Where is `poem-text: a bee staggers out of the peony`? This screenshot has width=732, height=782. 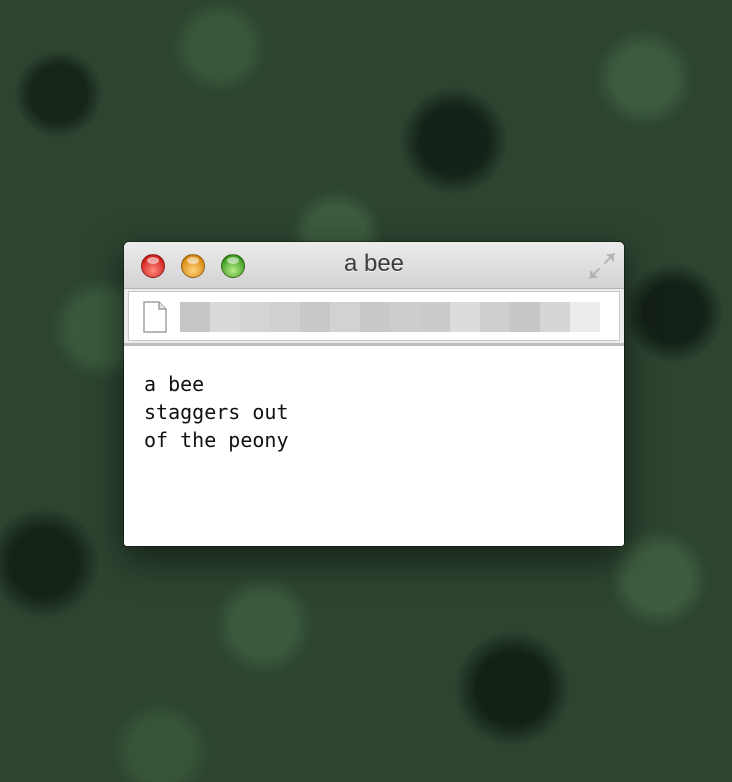 poem-text: a bee staggers out of the peony is located at coordinates (216, 412).